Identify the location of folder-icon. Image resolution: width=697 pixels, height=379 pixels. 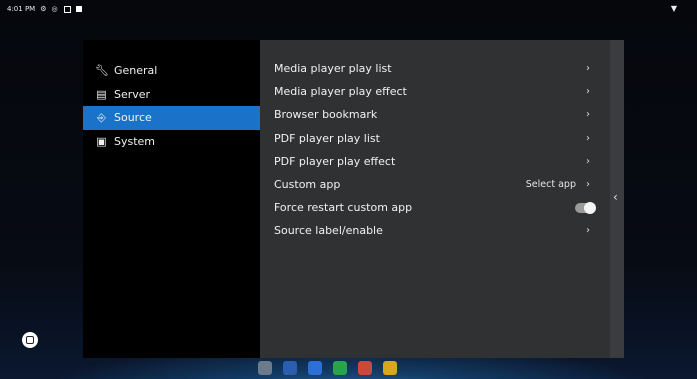
(290, 368).